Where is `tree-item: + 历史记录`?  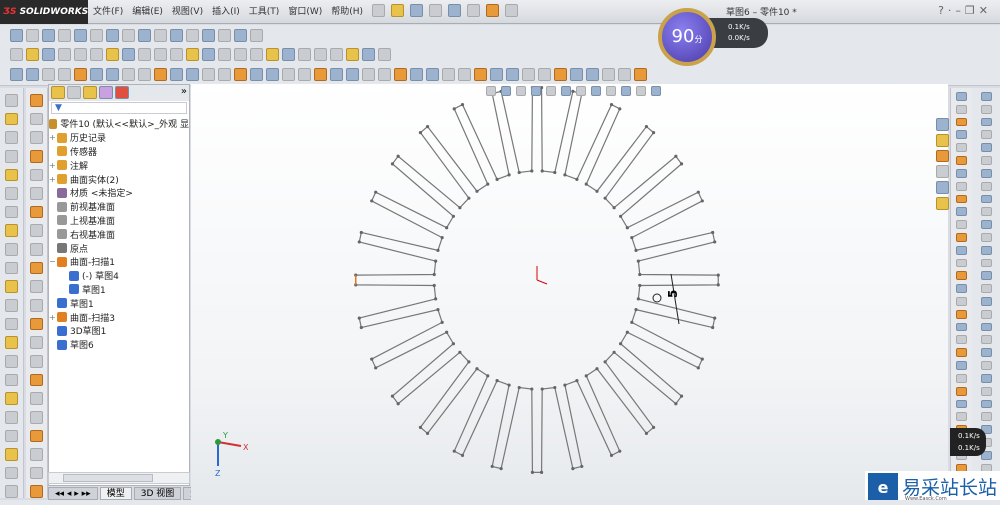 tree-item: + 历史记录 is located at coordinates (119, 138).